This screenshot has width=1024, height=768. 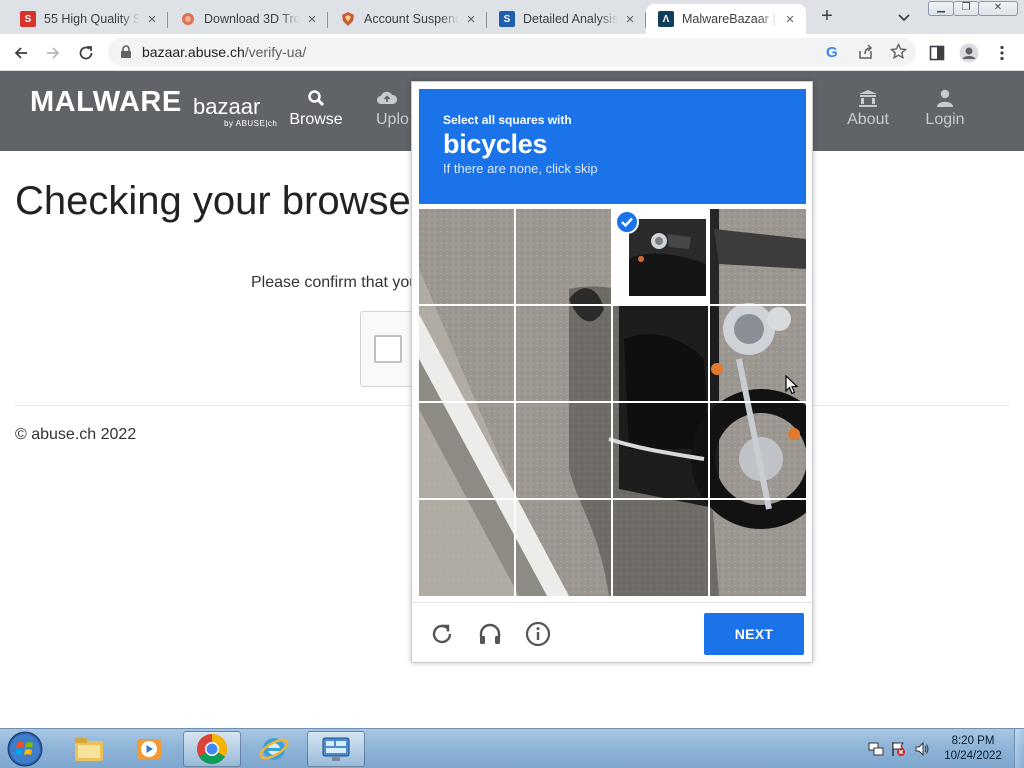 I want to click on maximize-button: ❐, so click(x=966, y=8).